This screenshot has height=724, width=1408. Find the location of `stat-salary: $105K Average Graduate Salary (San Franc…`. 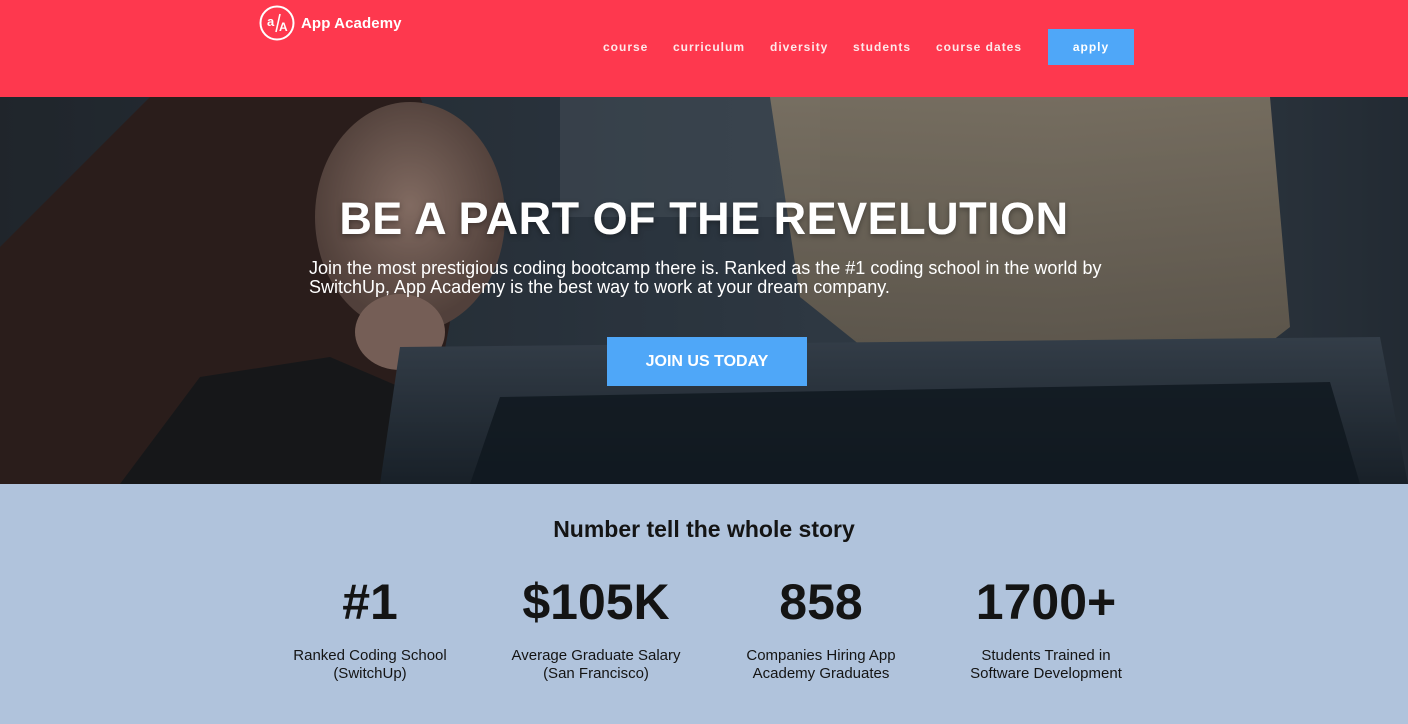

stat-salary: $105K Average Graduate Salary (San Franc… is located at coordinates (596, 626).